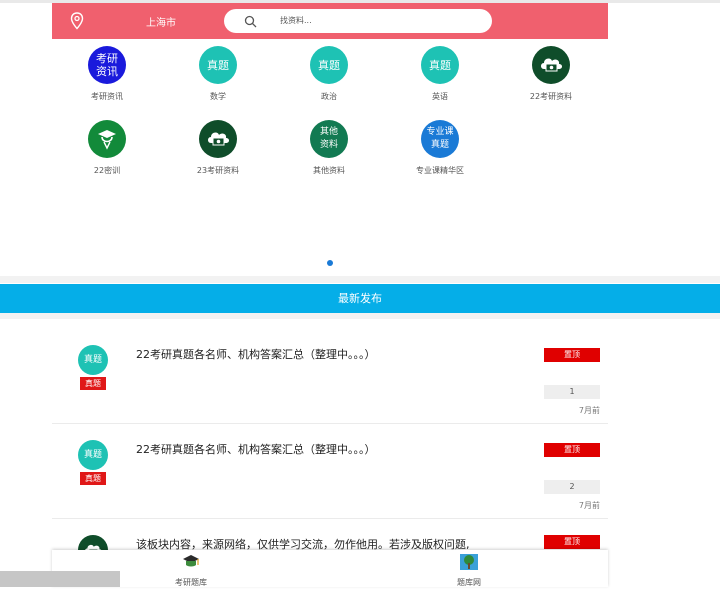 The image size is (720, 614). Describe the element at coordinates (330, 263) in the screenshot. I see `carousel-indicator-dot` at that location.